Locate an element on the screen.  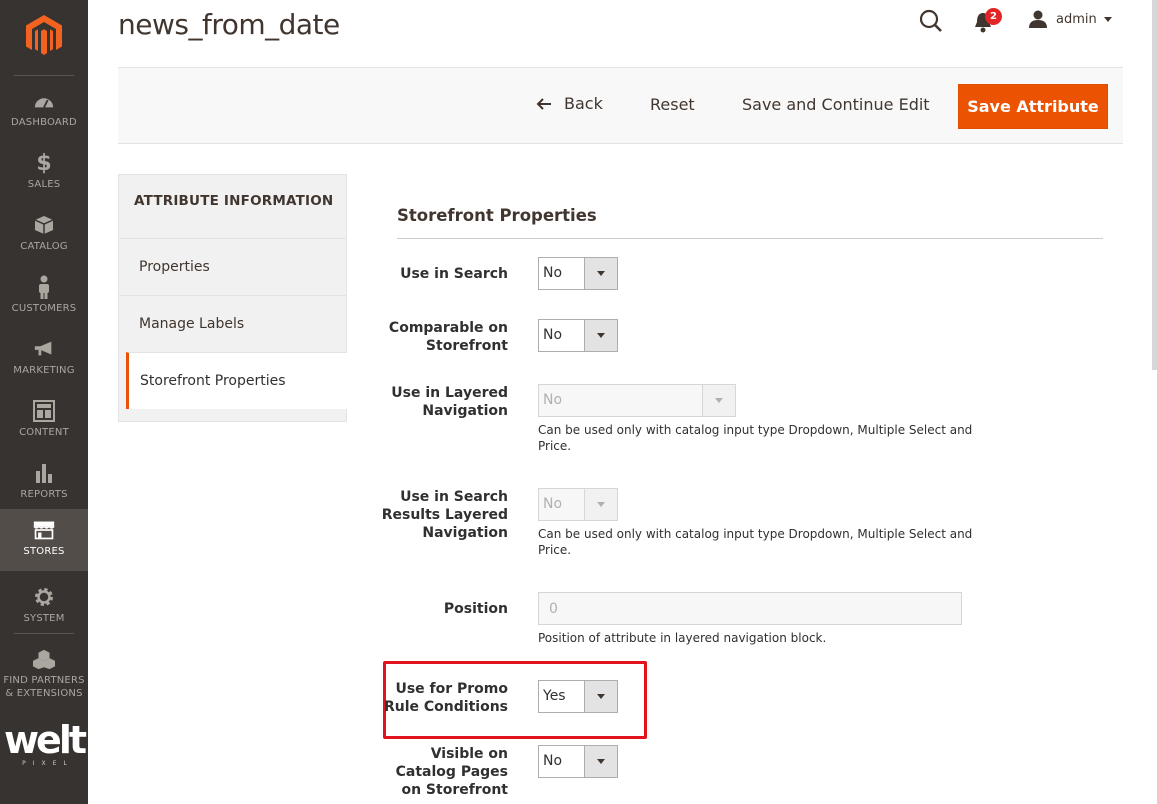
comparable-label: Comparable on Storefront is located at coordinates (428, 337).